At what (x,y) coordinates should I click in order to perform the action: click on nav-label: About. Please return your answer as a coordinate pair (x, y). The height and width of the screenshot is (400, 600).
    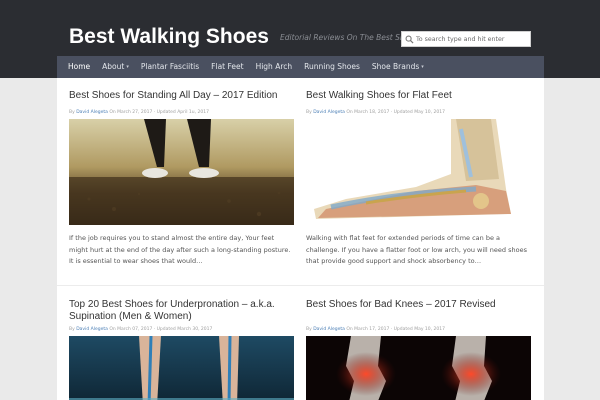
    Looking at the image, I should click on (113, 66).